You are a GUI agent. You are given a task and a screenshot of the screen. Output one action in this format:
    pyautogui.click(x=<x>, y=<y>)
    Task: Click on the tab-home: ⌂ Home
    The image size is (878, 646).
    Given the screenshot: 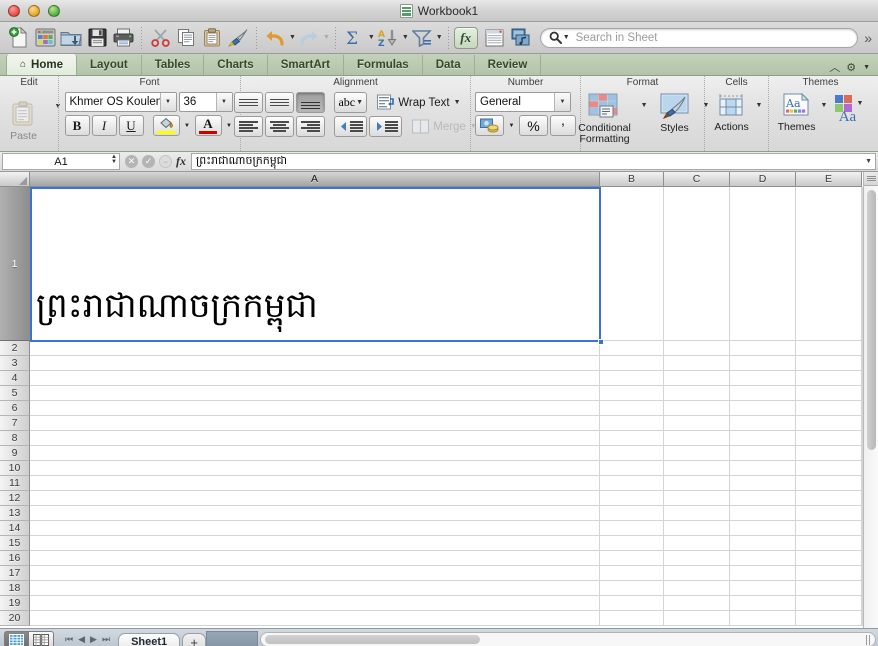 What is the action you would take?
    pyautogui.click(x=41, y=64)
    